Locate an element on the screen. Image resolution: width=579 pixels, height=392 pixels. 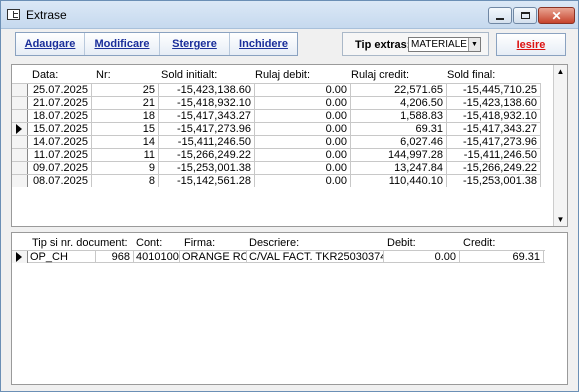
cell-nr: 8 is located at coordinates (125, 181).